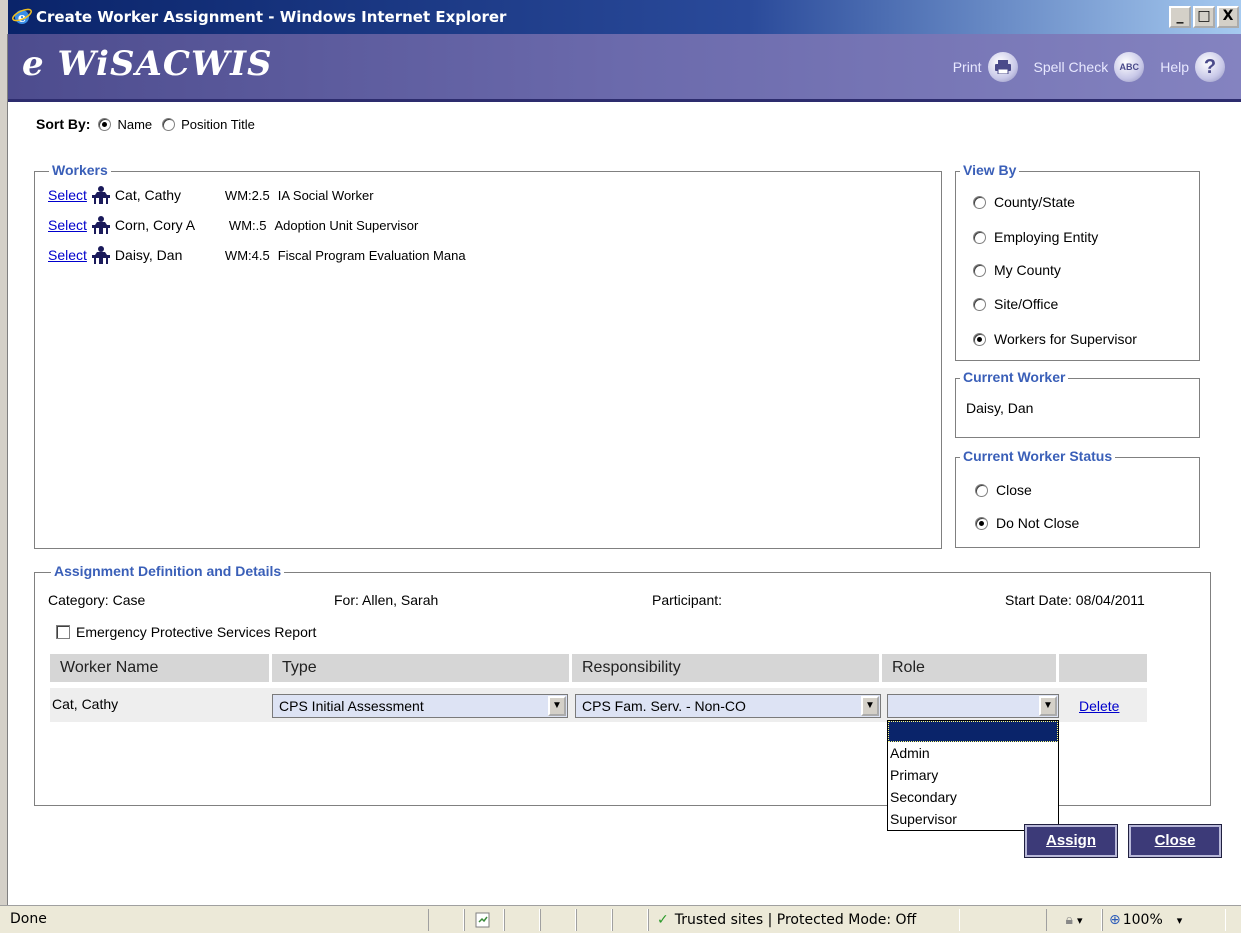 This screenshot has width=1241, height=935. I want to click on view-by-option: Workers for Supervisor, so click(1060, 339).